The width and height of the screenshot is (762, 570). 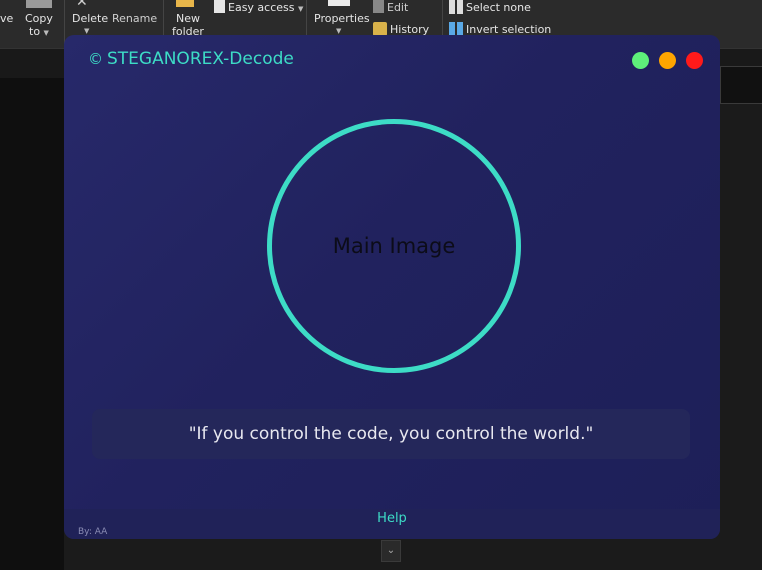 What do you see at coordinates (392, 518) in the screenshot?
I see `help-link: Help` at bounding box center [392, 518].